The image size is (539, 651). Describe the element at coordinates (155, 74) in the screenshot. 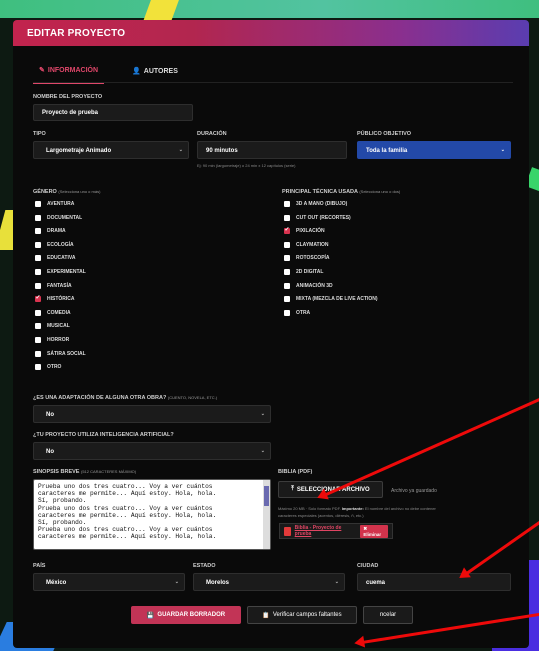

I see `tab-autores: 👤 AUTORES` at that location.